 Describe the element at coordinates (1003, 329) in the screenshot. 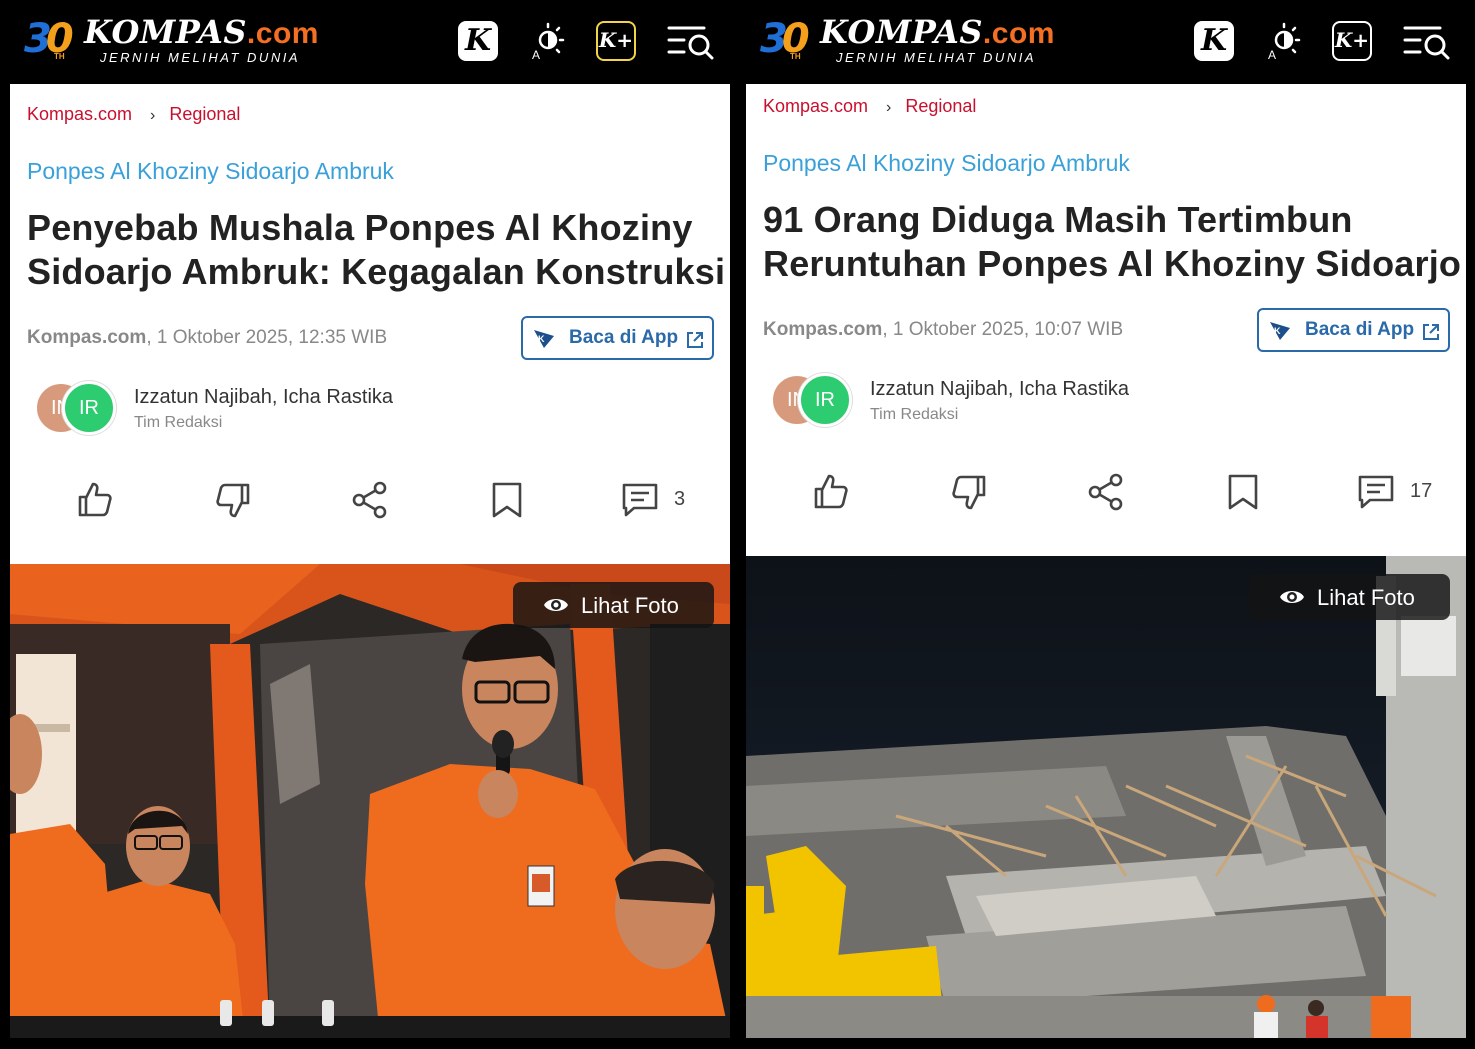

I see `article-date: , 1 Oktober 2025, 10:07 WIB` at that location.